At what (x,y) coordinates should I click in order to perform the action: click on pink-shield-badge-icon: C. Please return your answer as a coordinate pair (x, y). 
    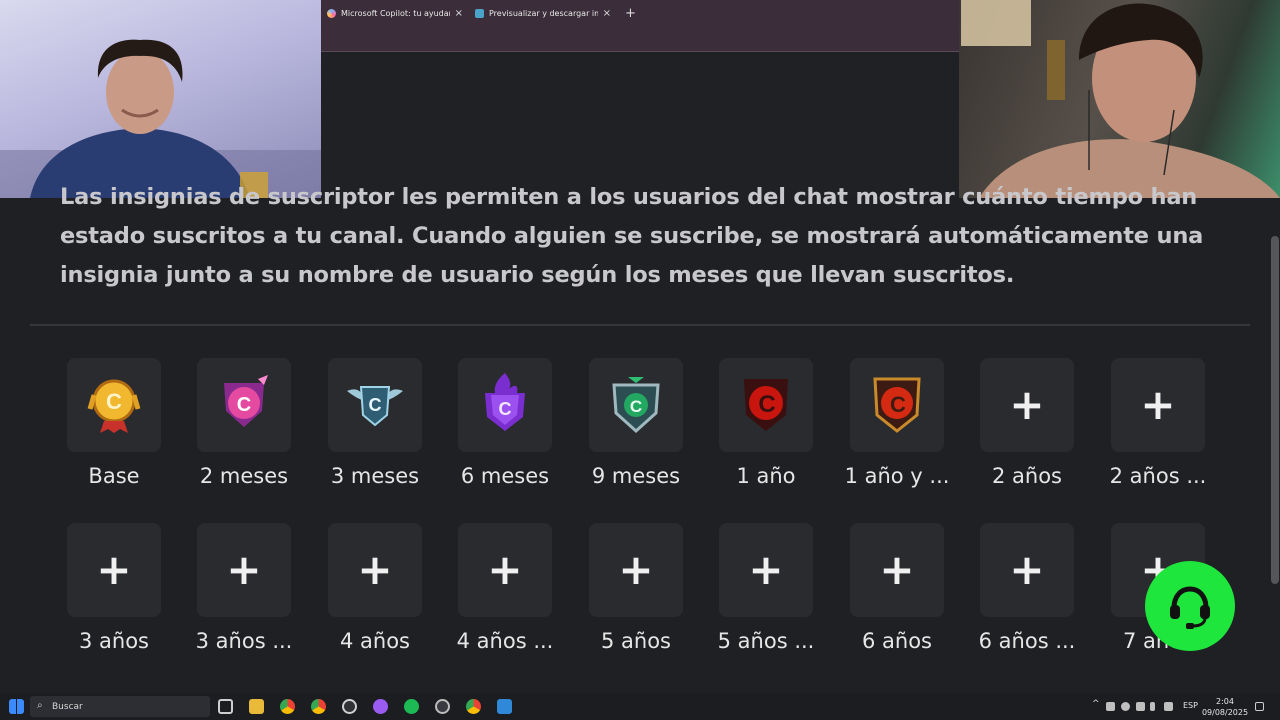
    Looking at the image, I should click on (244, 405).